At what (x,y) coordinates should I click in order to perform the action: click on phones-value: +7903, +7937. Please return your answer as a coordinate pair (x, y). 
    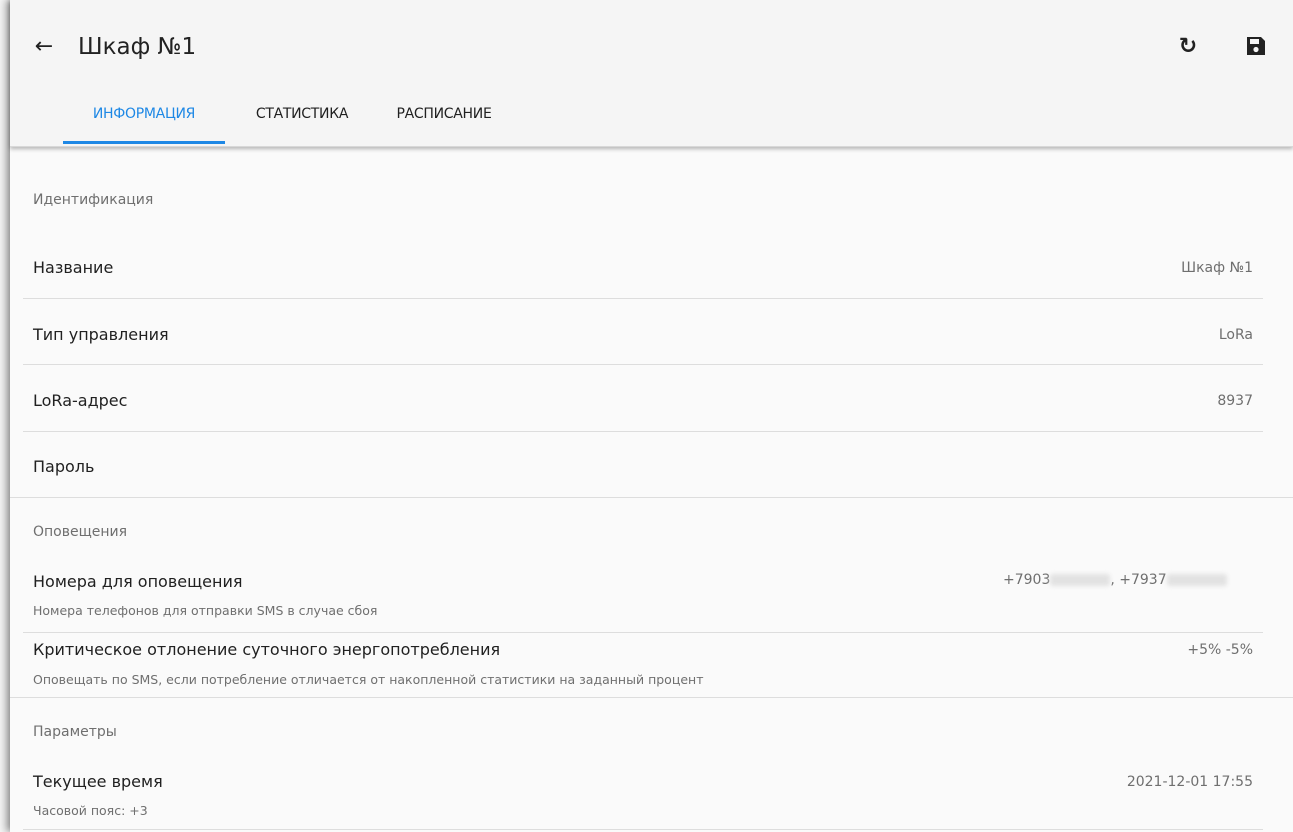
    Looking at the image, I should click on (1115, 580).